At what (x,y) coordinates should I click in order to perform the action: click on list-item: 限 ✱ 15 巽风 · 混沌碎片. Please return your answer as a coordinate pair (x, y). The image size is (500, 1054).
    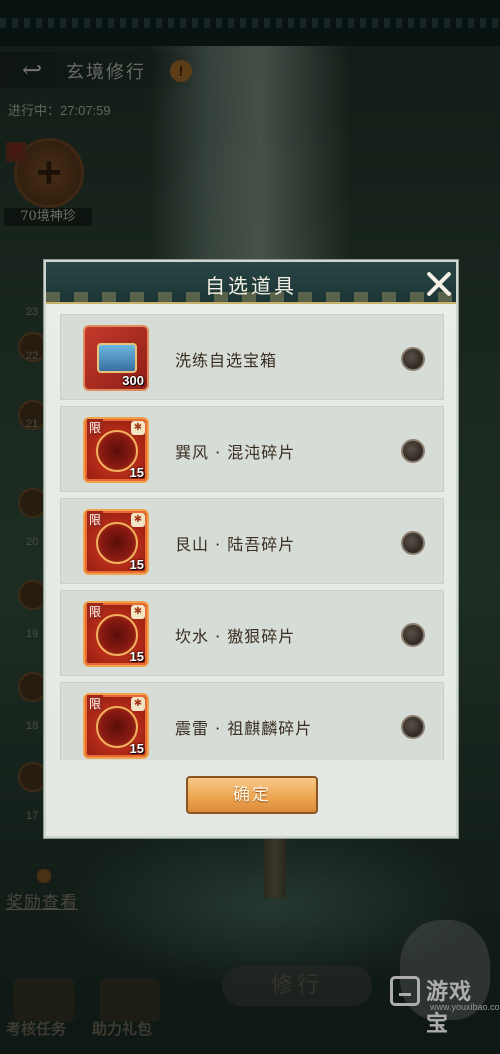
    Looking at the image, I should click on (252, 449).